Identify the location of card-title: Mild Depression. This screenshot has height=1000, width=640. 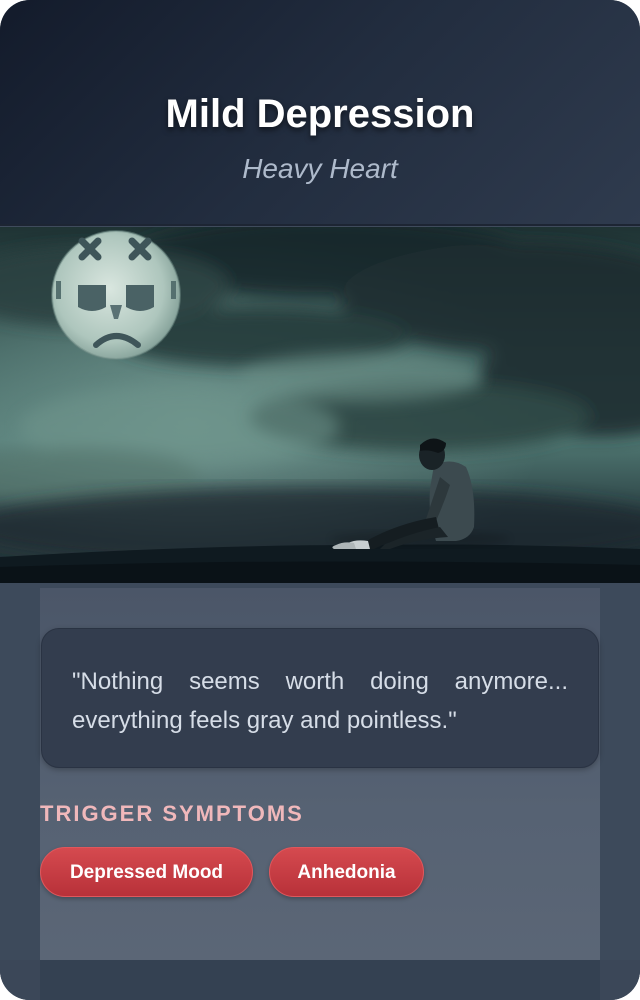
(320, 114).